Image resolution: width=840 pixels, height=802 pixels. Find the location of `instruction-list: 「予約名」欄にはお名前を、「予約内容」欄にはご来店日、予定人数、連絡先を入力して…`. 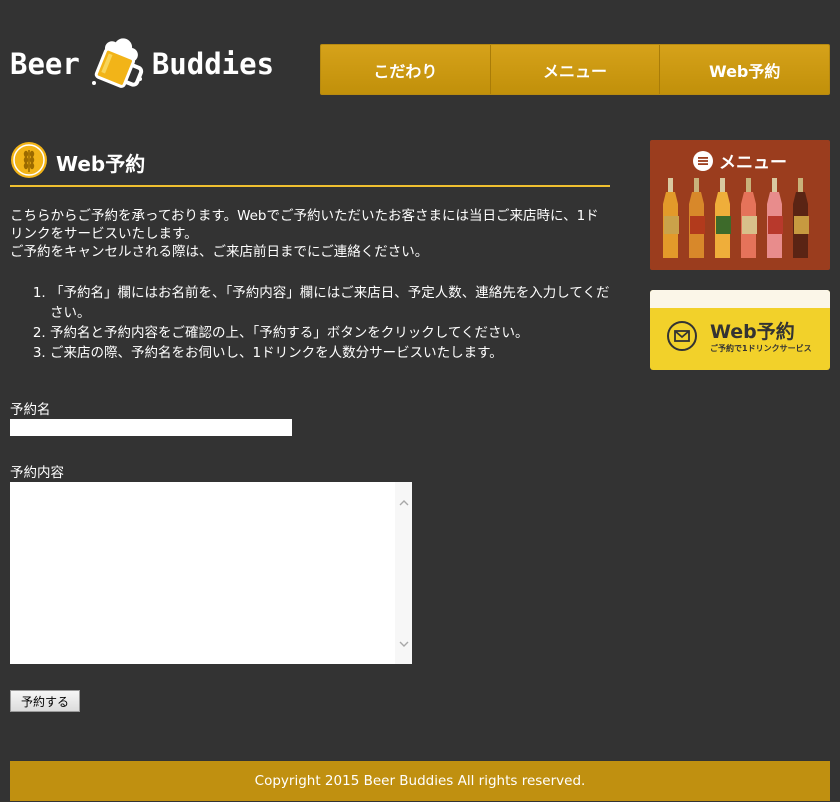

instruction-list: 「予約名」欄にはお名前を、「予約内容」欄にはご来店日、予定人数、連絡先を入力して… is located at coordinates (310, 323).